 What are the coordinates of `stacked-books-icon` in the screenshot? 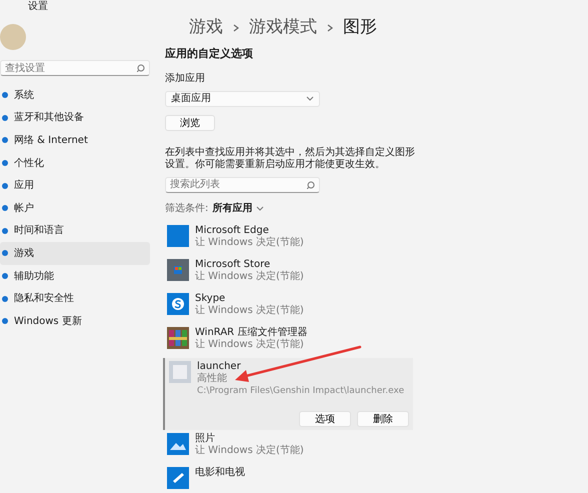 It's located at (178, 337).